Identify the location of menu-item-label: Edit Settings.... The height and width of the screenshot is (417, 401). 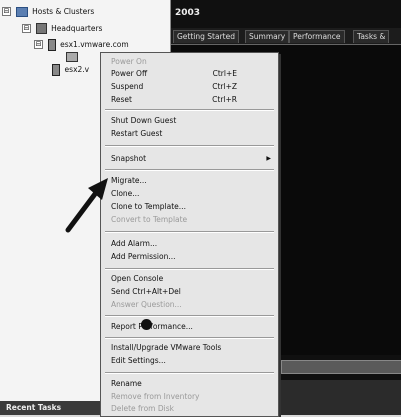
(138, 360).